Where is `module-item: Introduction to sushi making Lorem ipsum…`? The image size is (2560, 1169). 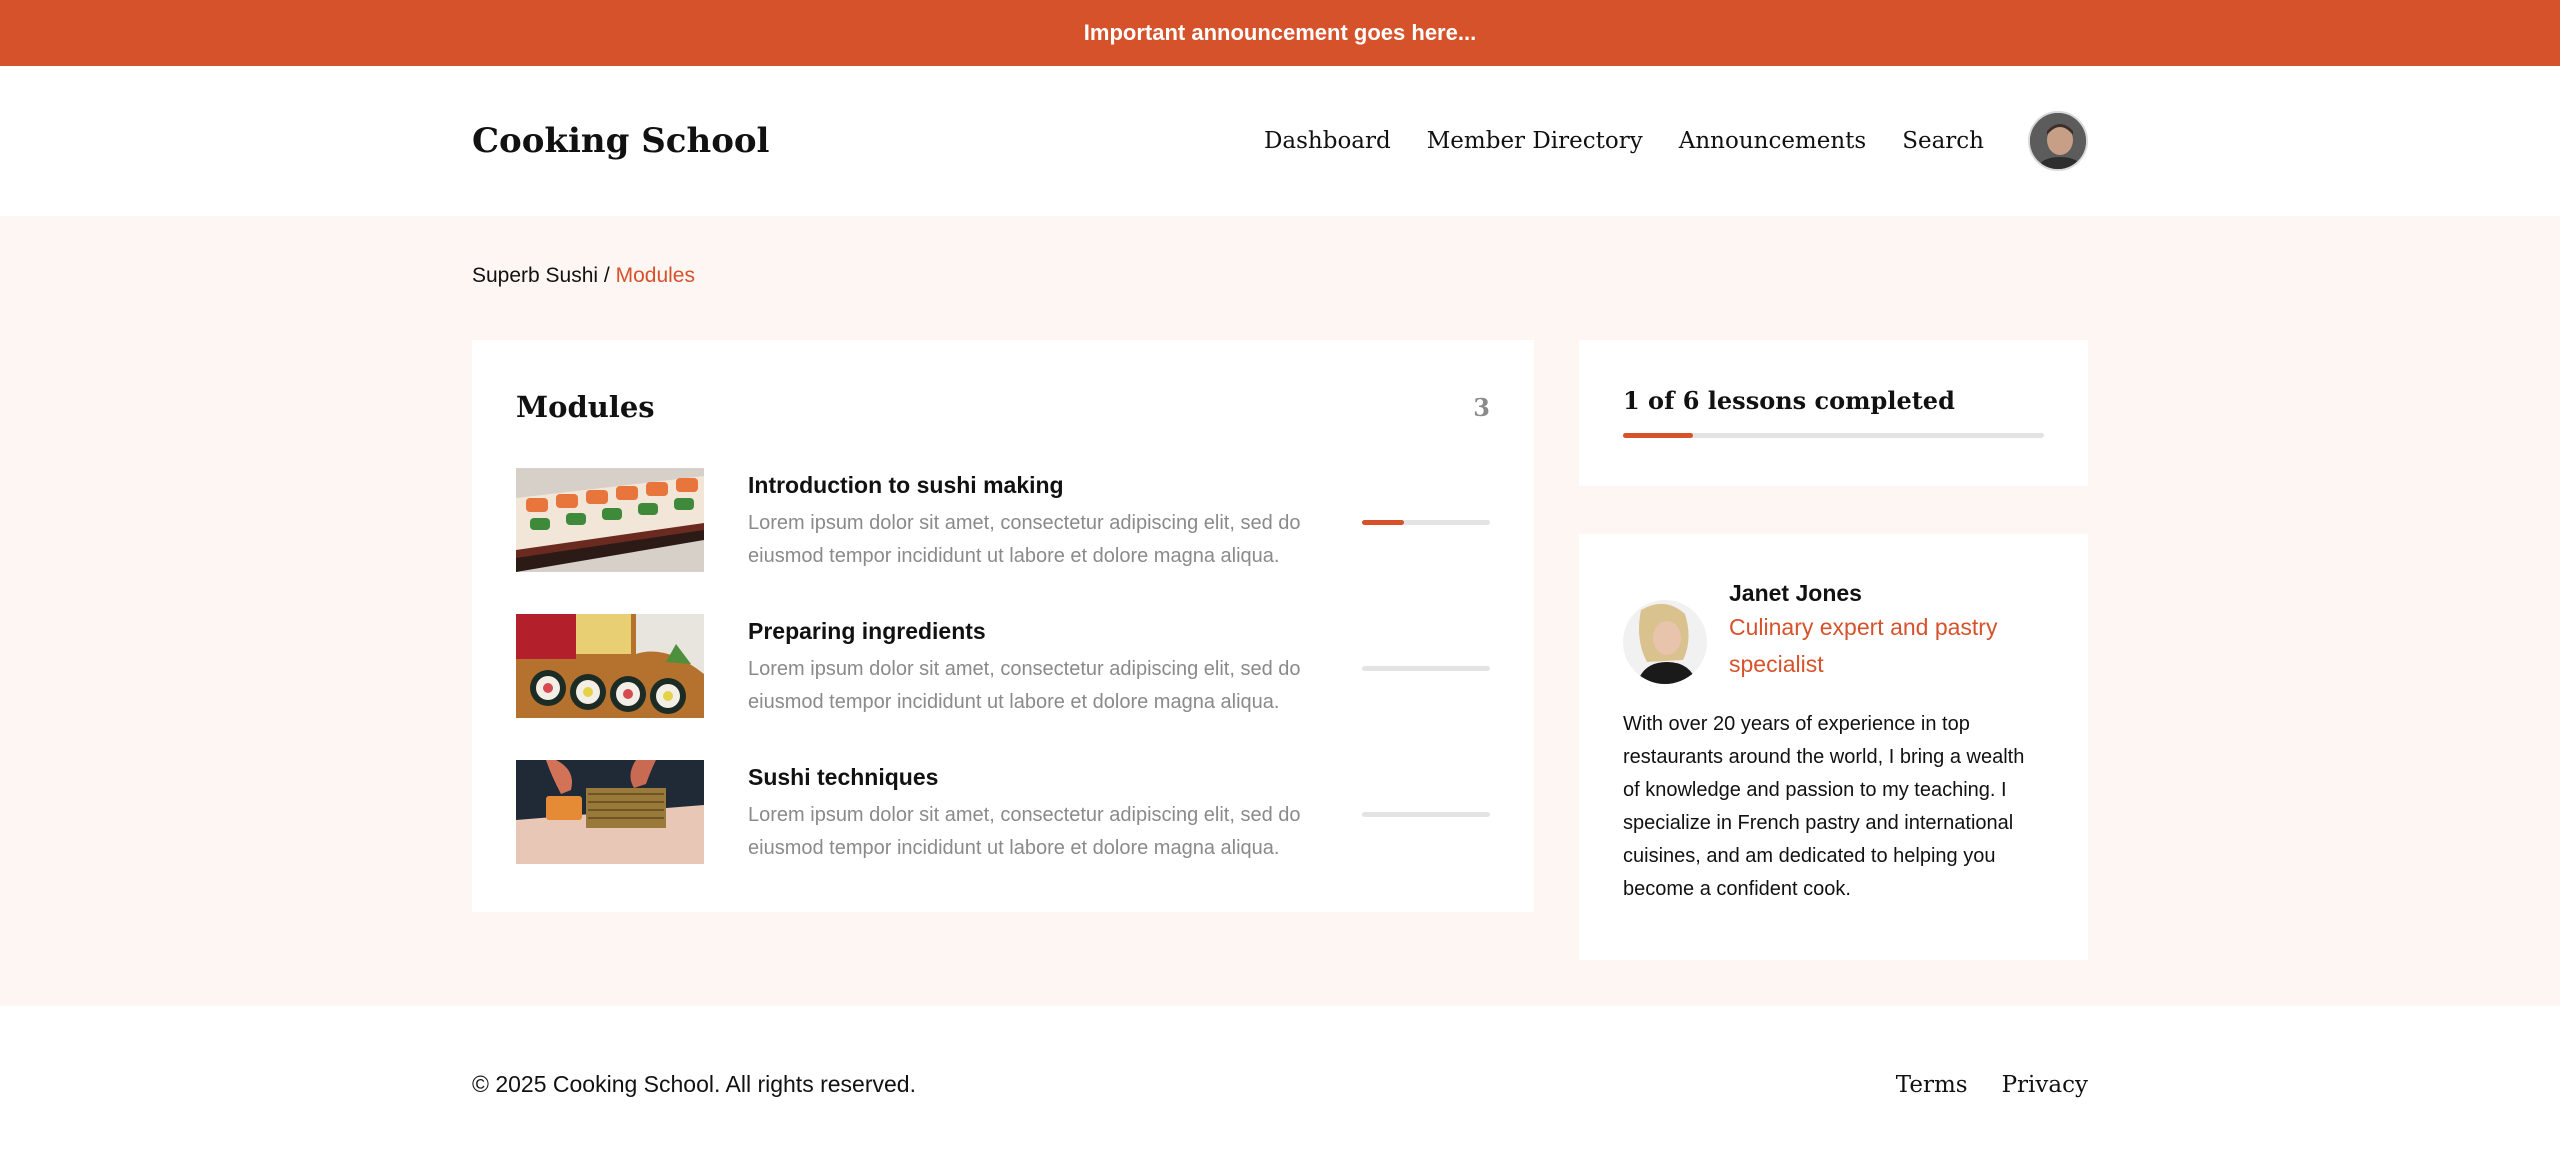
module-item: Introduction to sushi making Lorem ipsum… is located at coordinates (1003, 520).